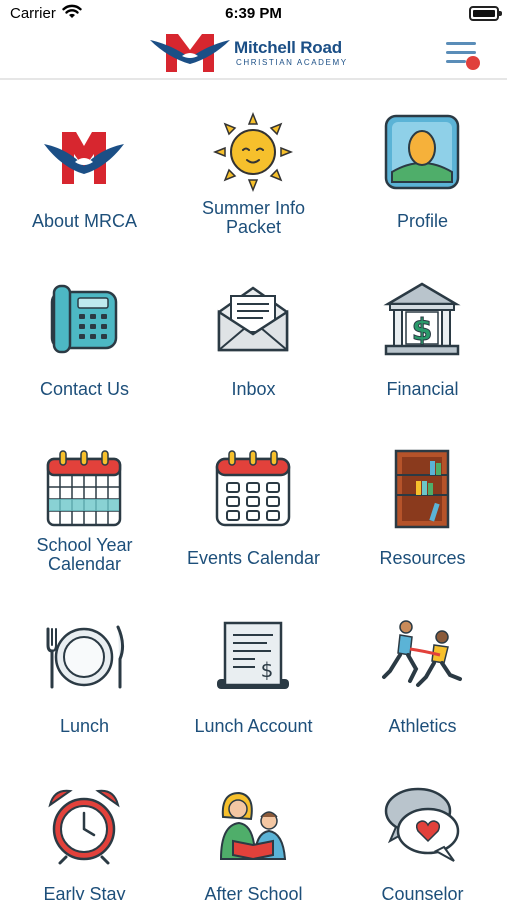 The height and width of the screenshot is (900, 507). I want to click on tile-resources: Resources, so click(422, 503).